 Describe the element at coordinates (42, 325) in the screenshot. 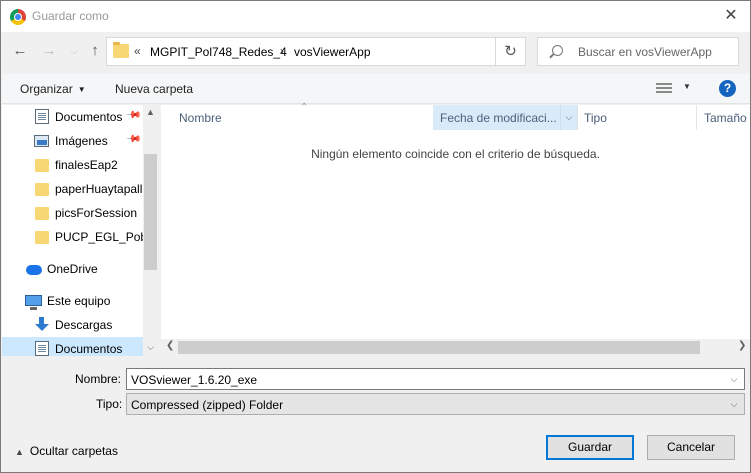

I see `downloads-icon` at that location.